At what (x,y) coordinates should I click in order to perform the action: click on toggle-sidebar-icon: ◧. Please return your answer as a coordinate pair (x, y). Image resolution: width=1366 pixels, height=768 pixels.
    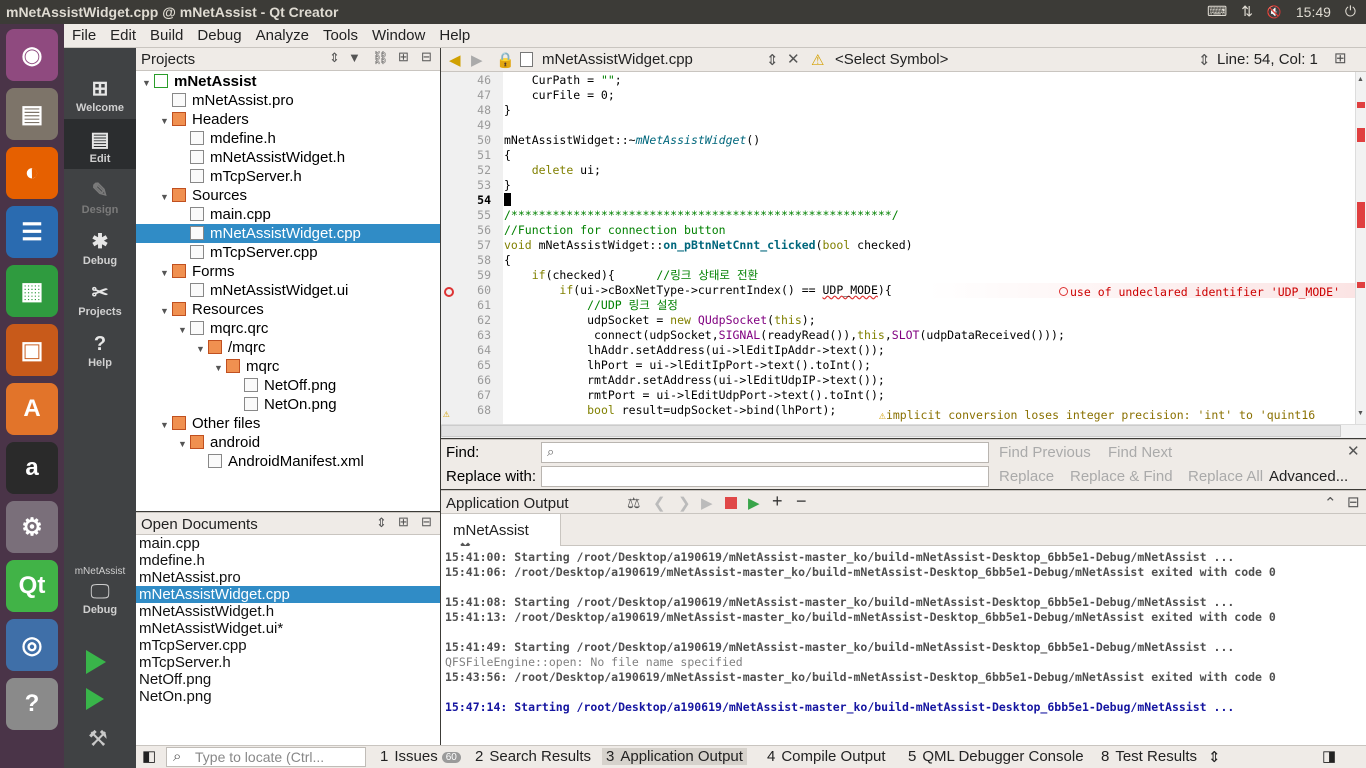
    Looking at the image, I should click on (149, 756).